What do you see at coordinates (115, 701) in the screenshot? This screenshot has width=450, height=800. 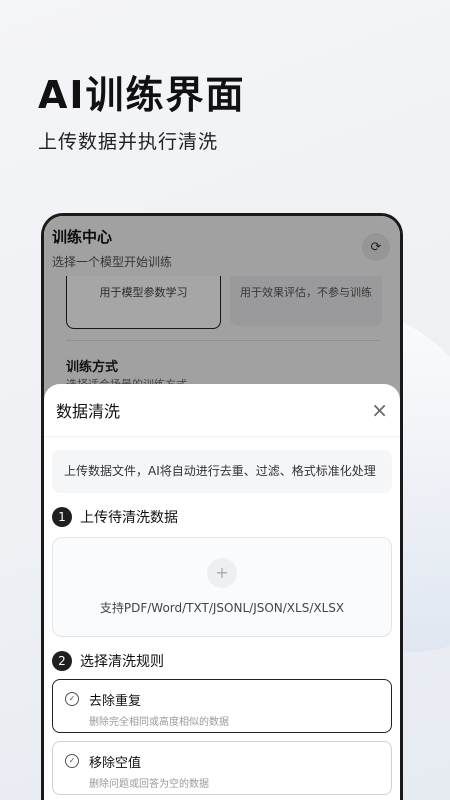 I see `rule-title: 去除重复` at bounding box center [115, 701].